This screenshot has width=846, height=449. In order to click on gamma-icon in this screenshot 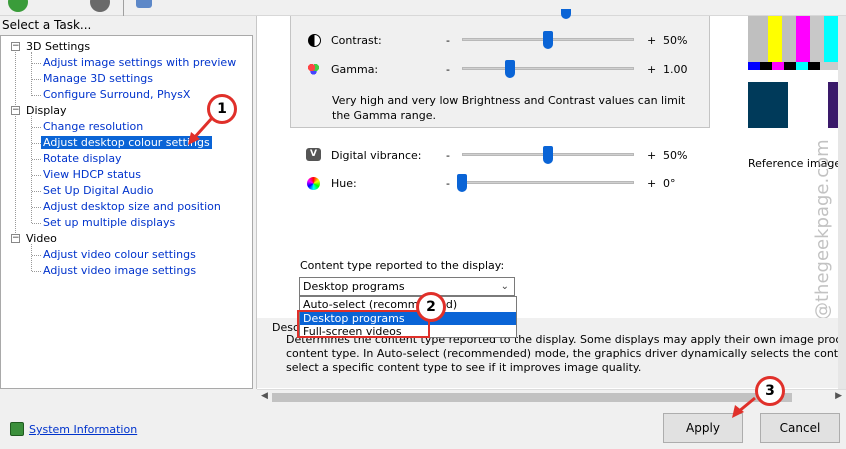, I will do `click(313, 69)`.